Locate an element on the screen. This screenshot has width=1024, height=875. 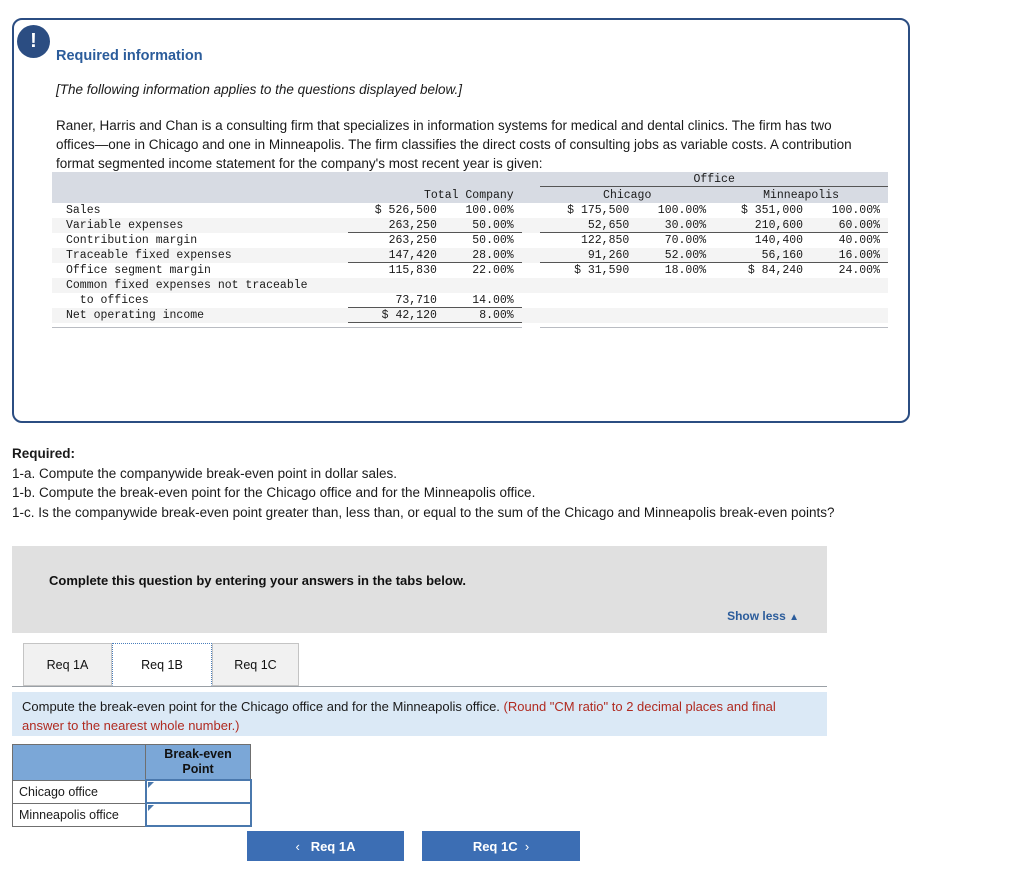
tab-req-1b: Req 1B is located at coordinates (162, 664).